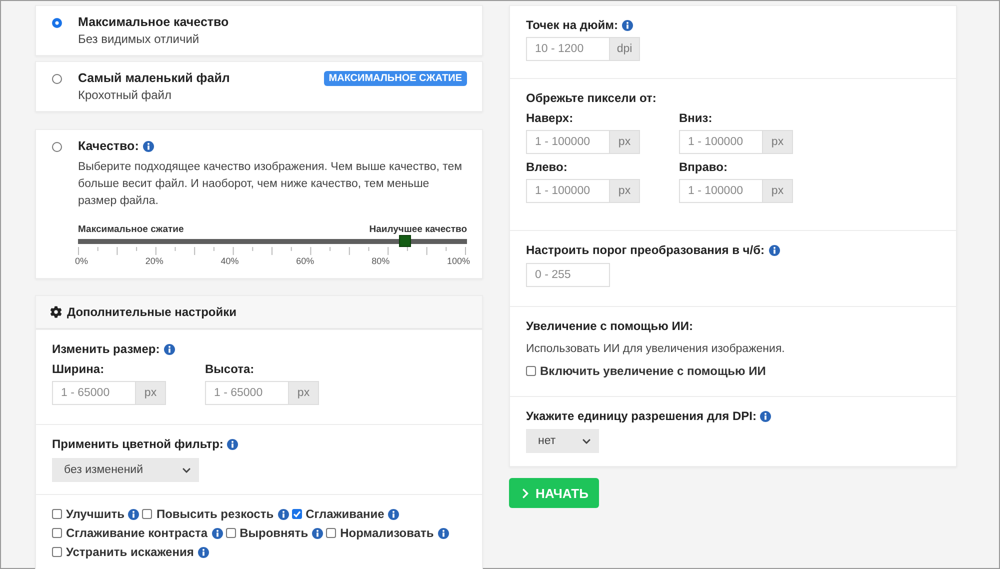 This screenshot has height=569, width=1000. Describe the element at coordinates (562, 441) in the screenshot. I see `unit-select: нет` at that location.